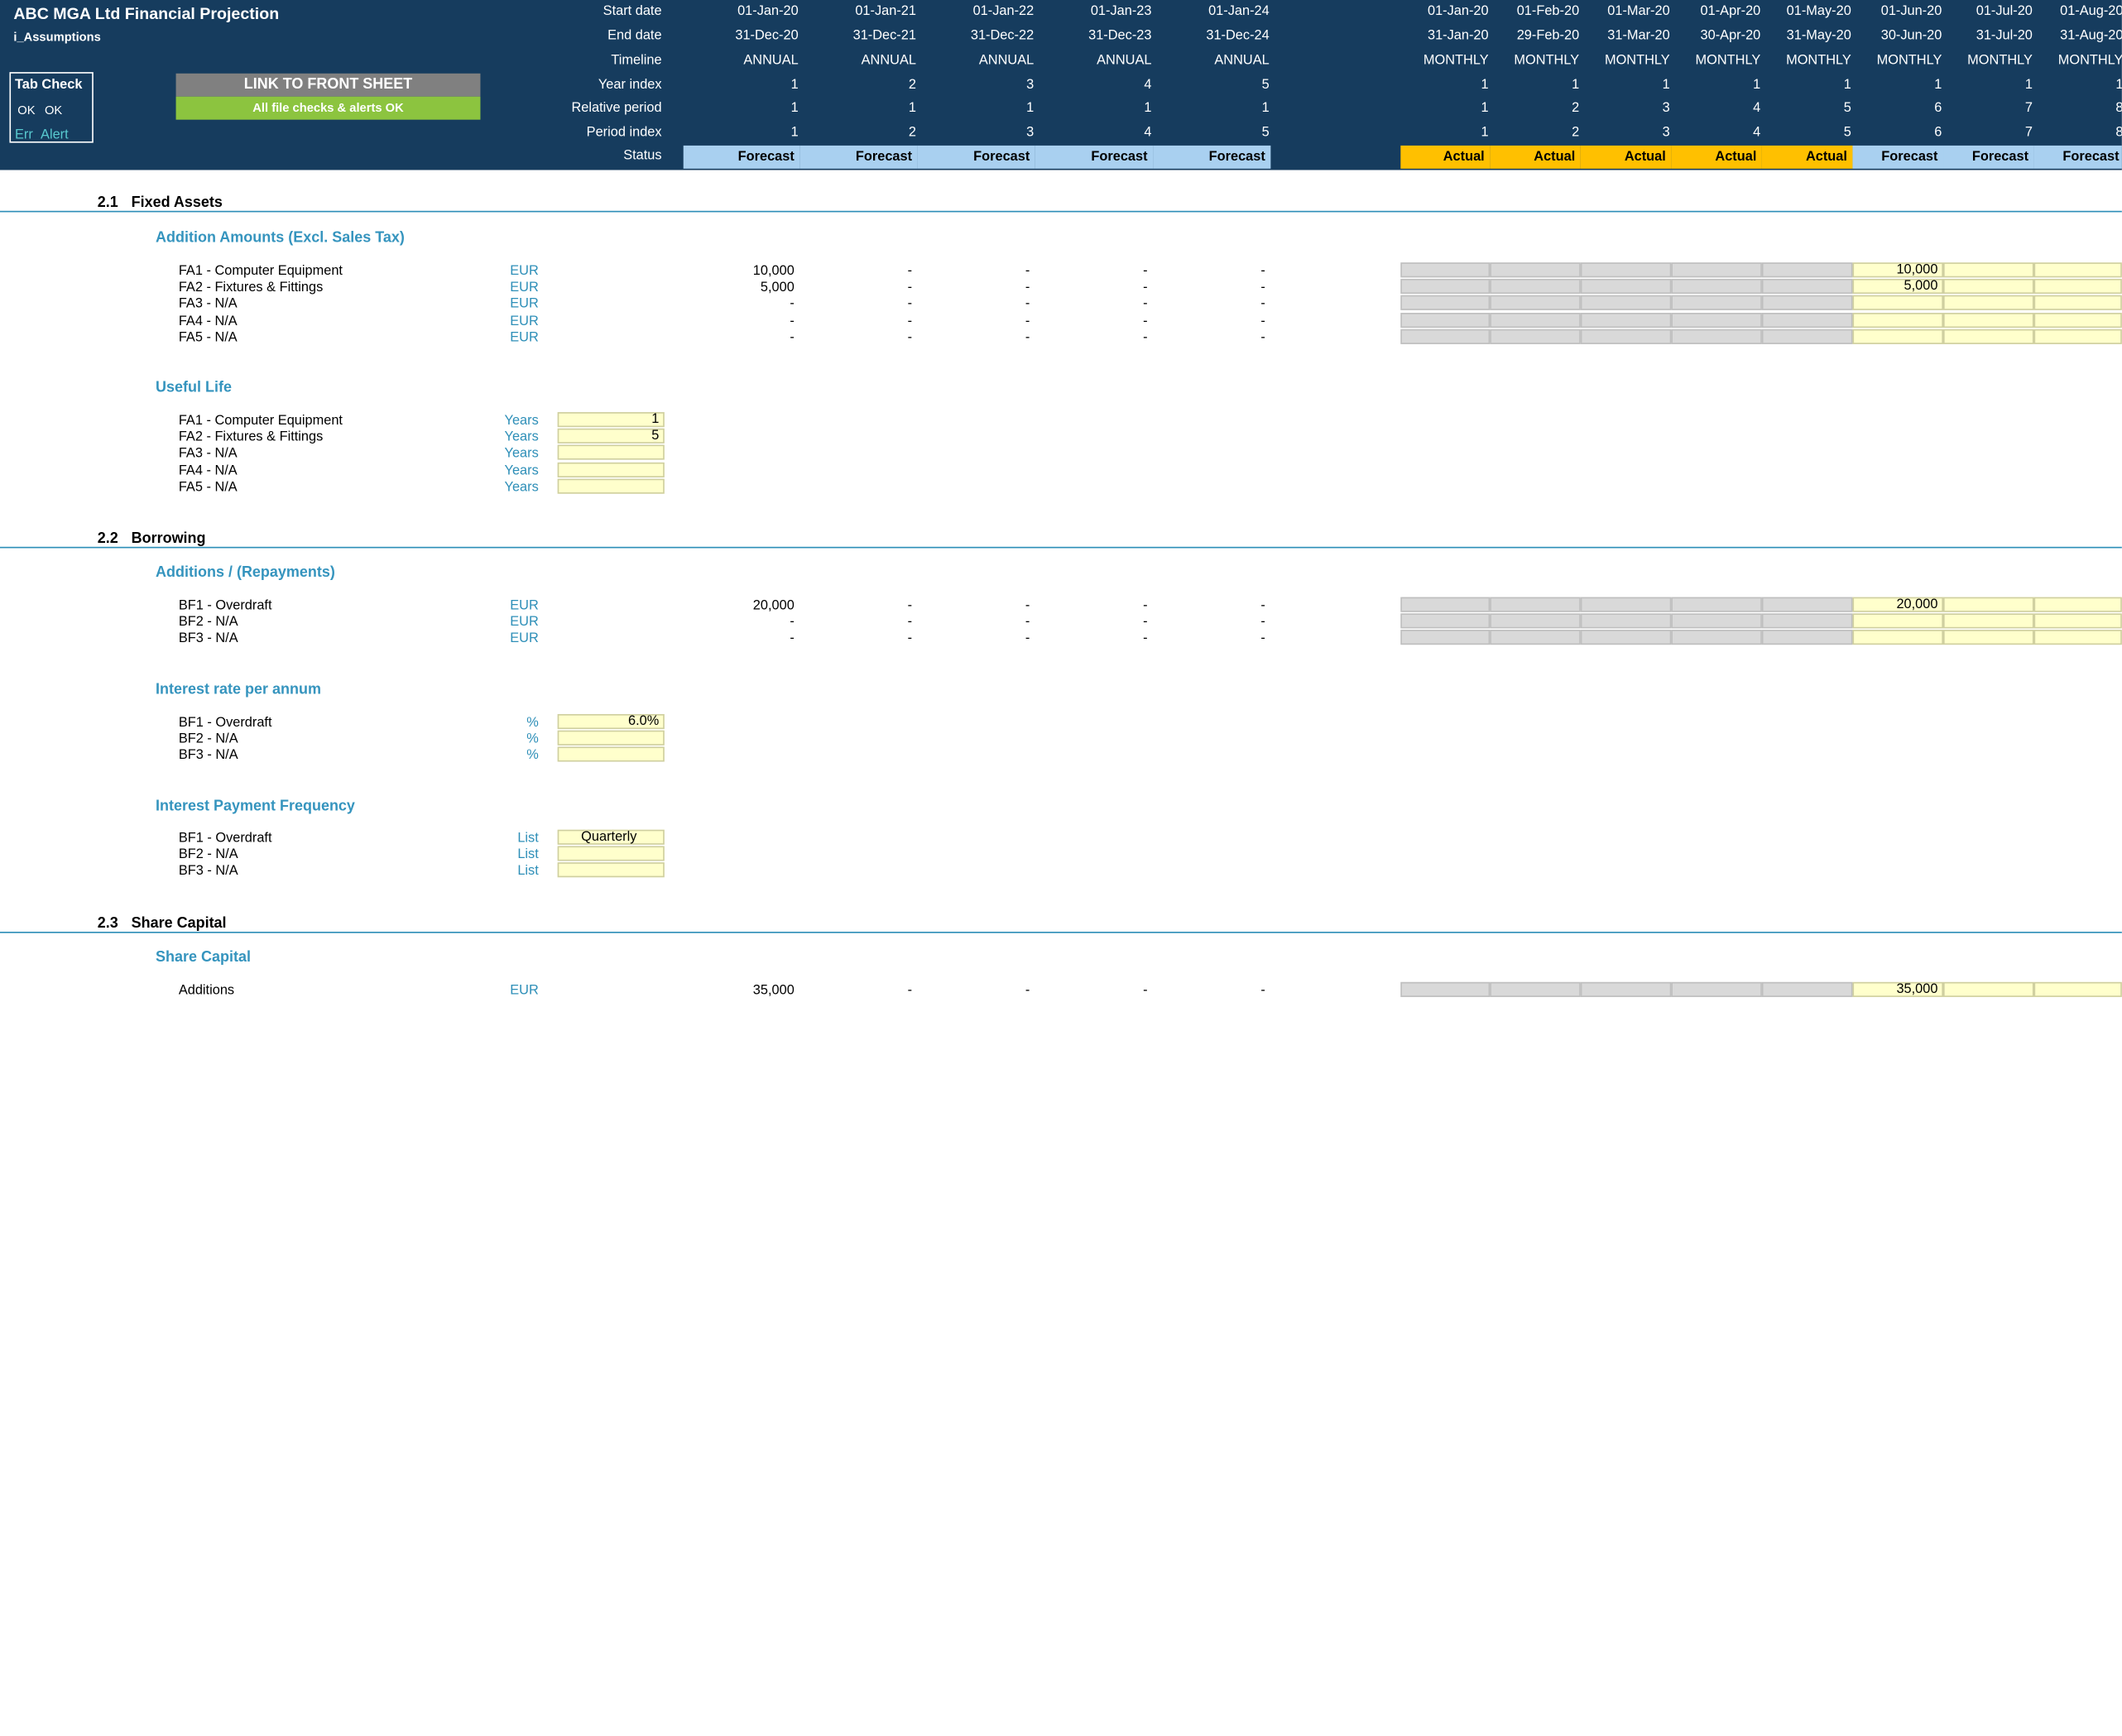  What do you see at coordinates (260, 421) in the screenshot?
I see `useful-life-label: FA1 - Computer Equipment` at bounding box center [260, 421].